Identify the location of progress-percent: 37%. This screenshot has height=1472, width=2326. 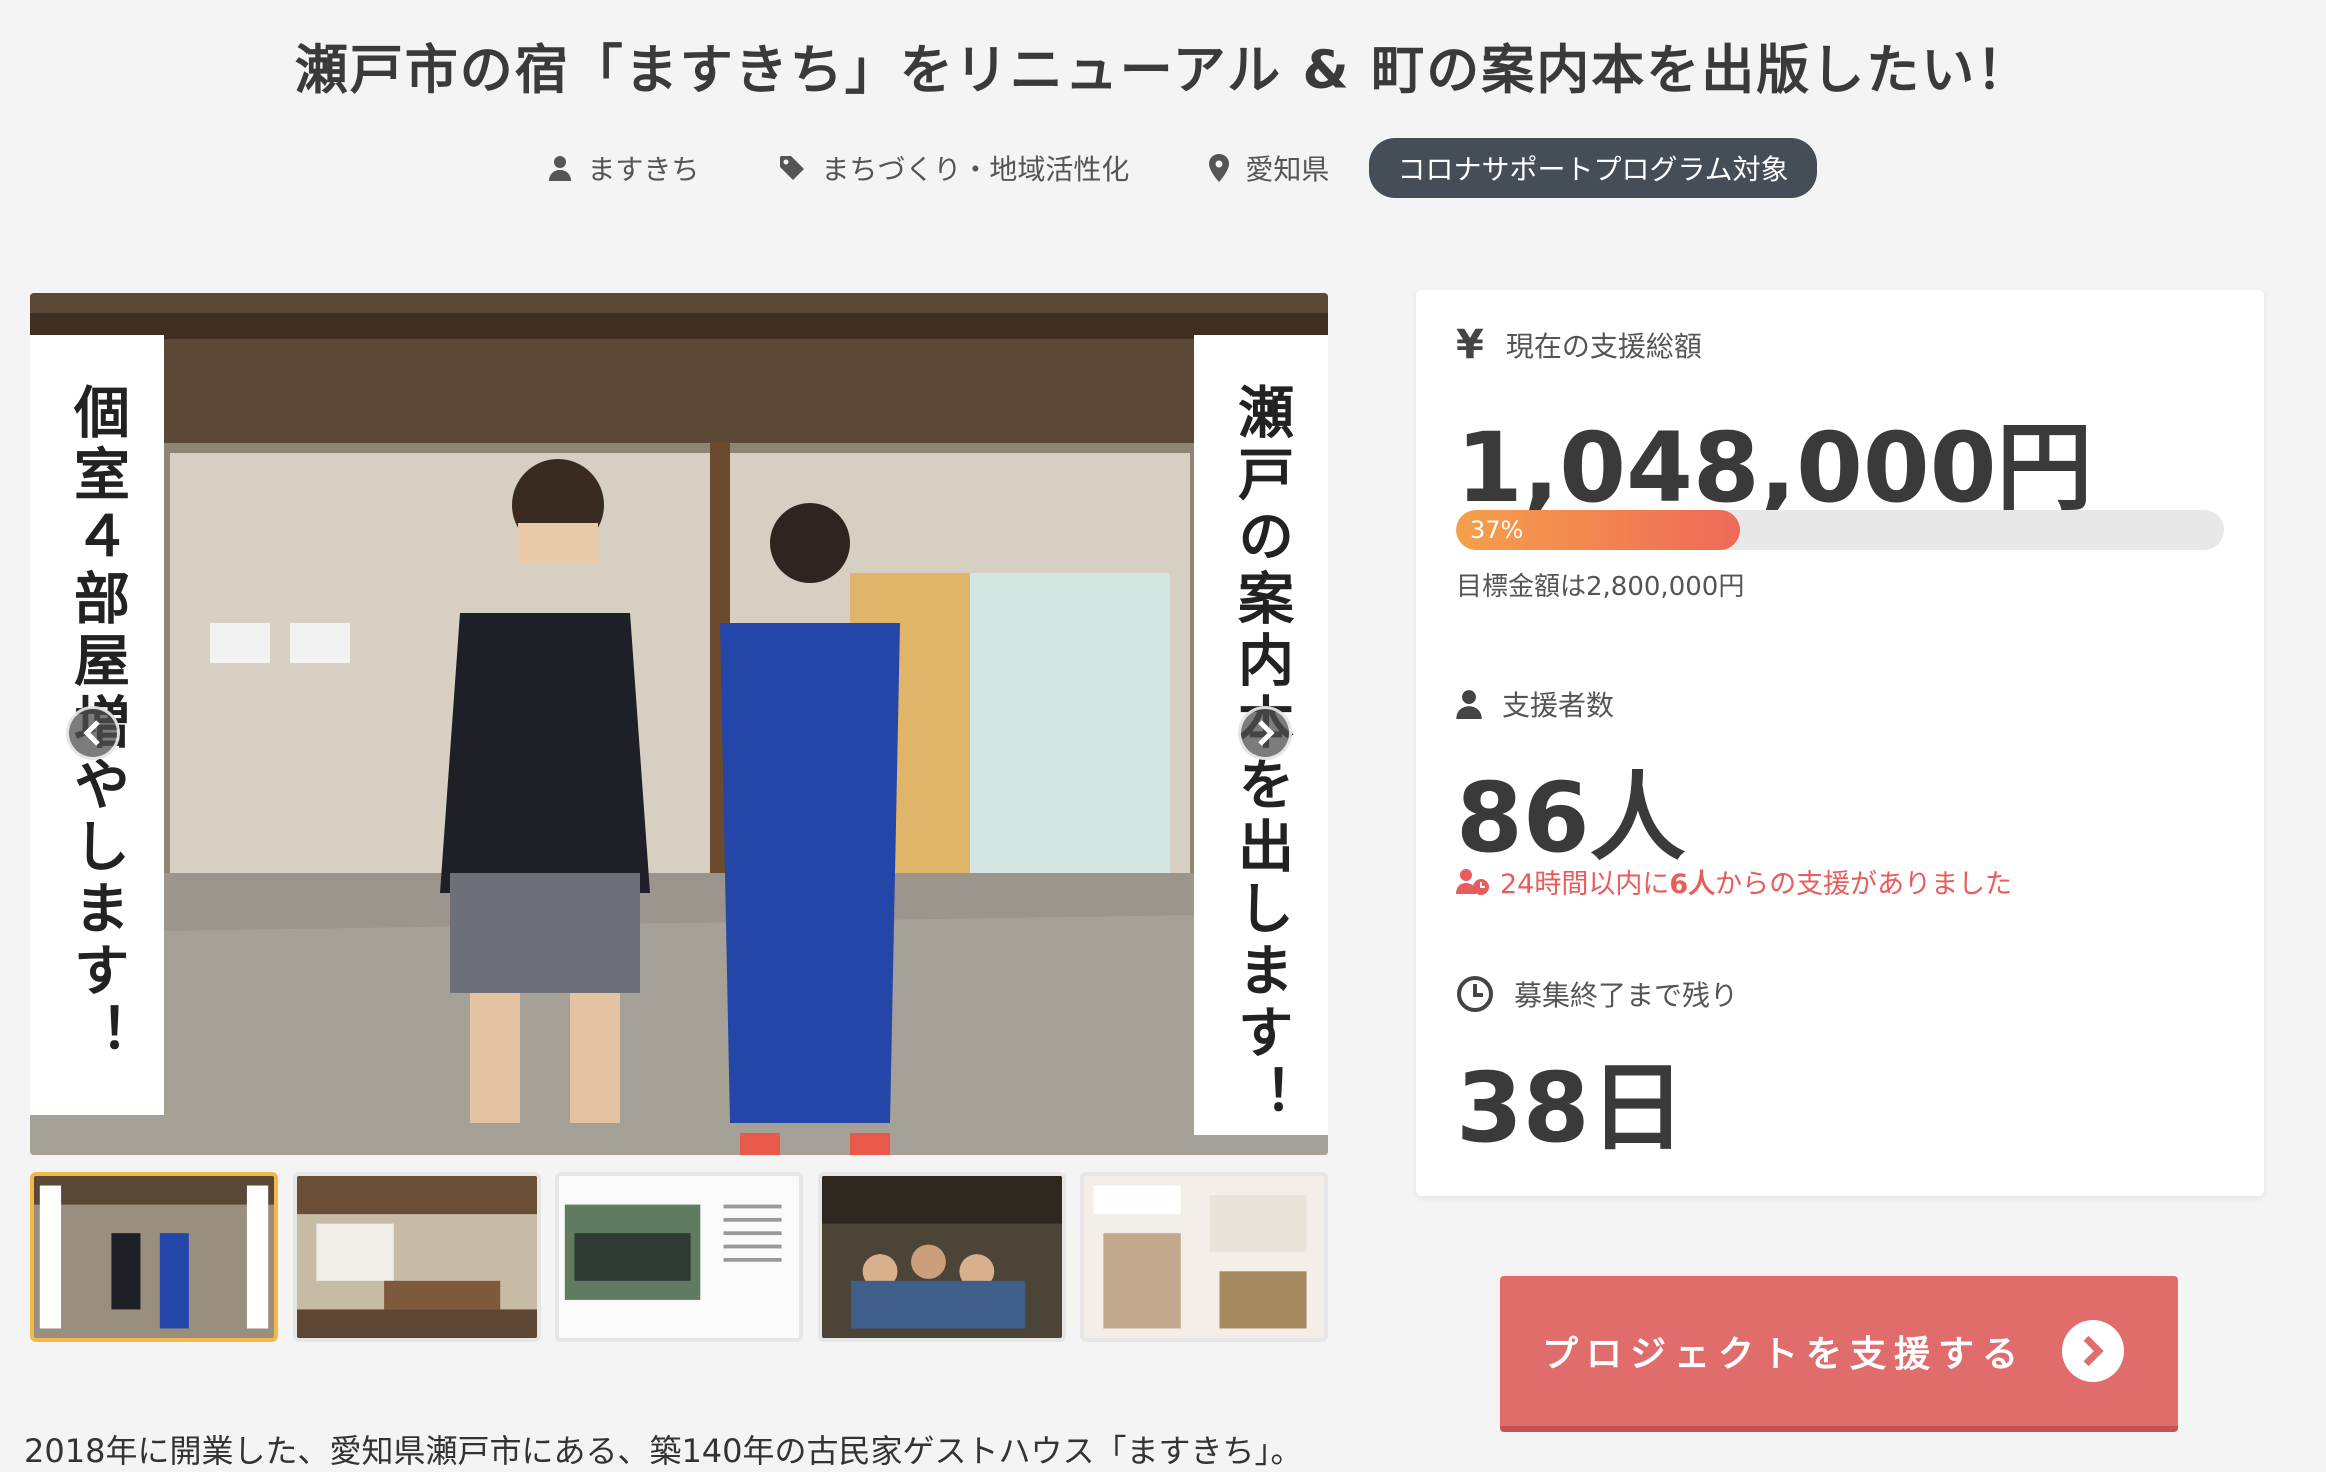
(1497, 530).